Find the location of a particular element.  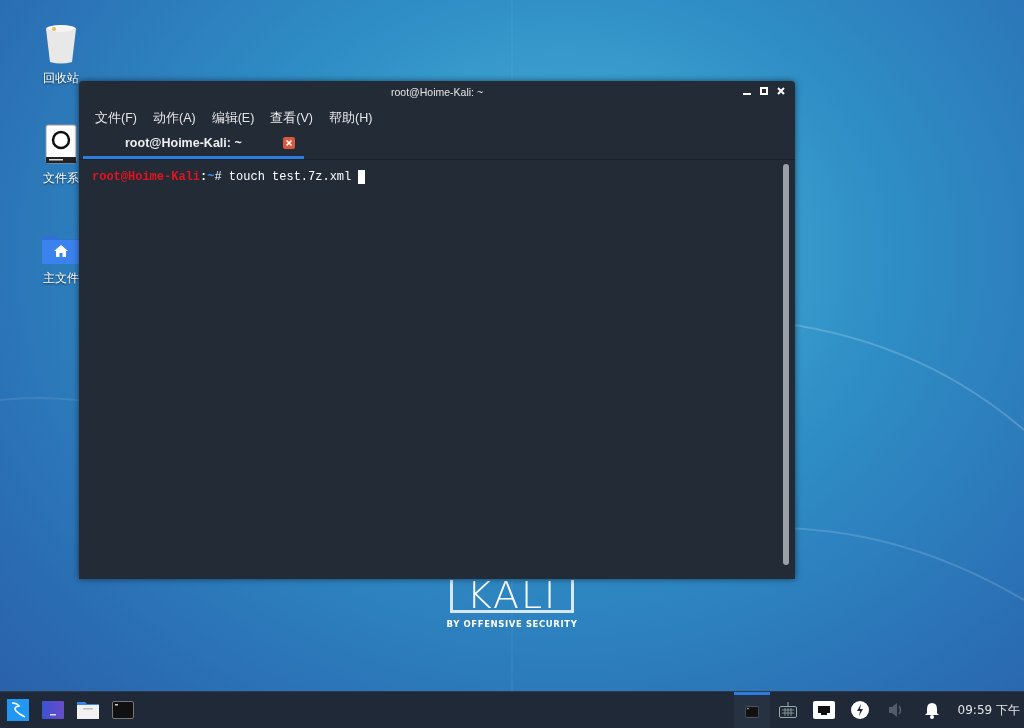

terminal-text: : is located at coordinates (204, 177).